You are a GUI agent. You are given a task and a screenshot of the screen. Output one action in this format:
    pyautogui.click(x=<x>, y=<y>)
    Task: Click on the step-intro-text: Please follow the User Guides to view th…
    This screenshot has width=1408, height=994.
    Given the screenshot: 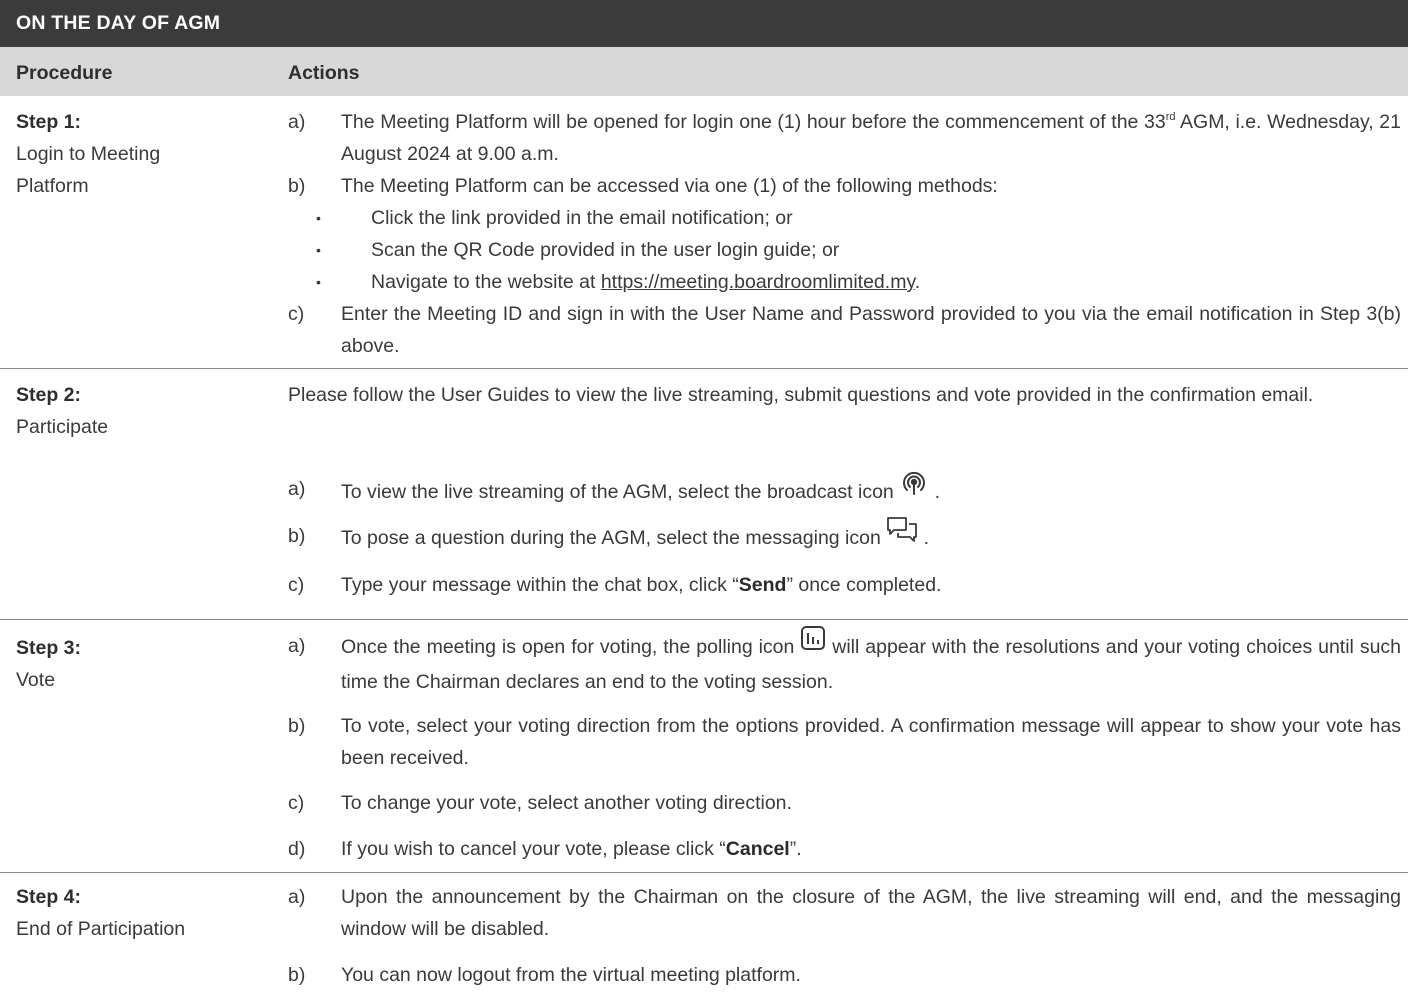 What is the action you would take?
    pyautogui.click(x=801, y=395)
    